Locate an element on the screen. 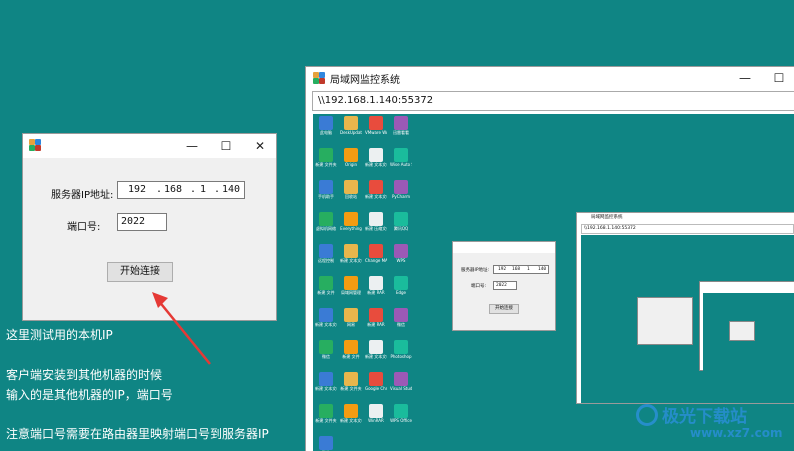 This screenshot has width=794, height=451. desktop-icon-label: Visual Studio is located at coordinates (401, 388).